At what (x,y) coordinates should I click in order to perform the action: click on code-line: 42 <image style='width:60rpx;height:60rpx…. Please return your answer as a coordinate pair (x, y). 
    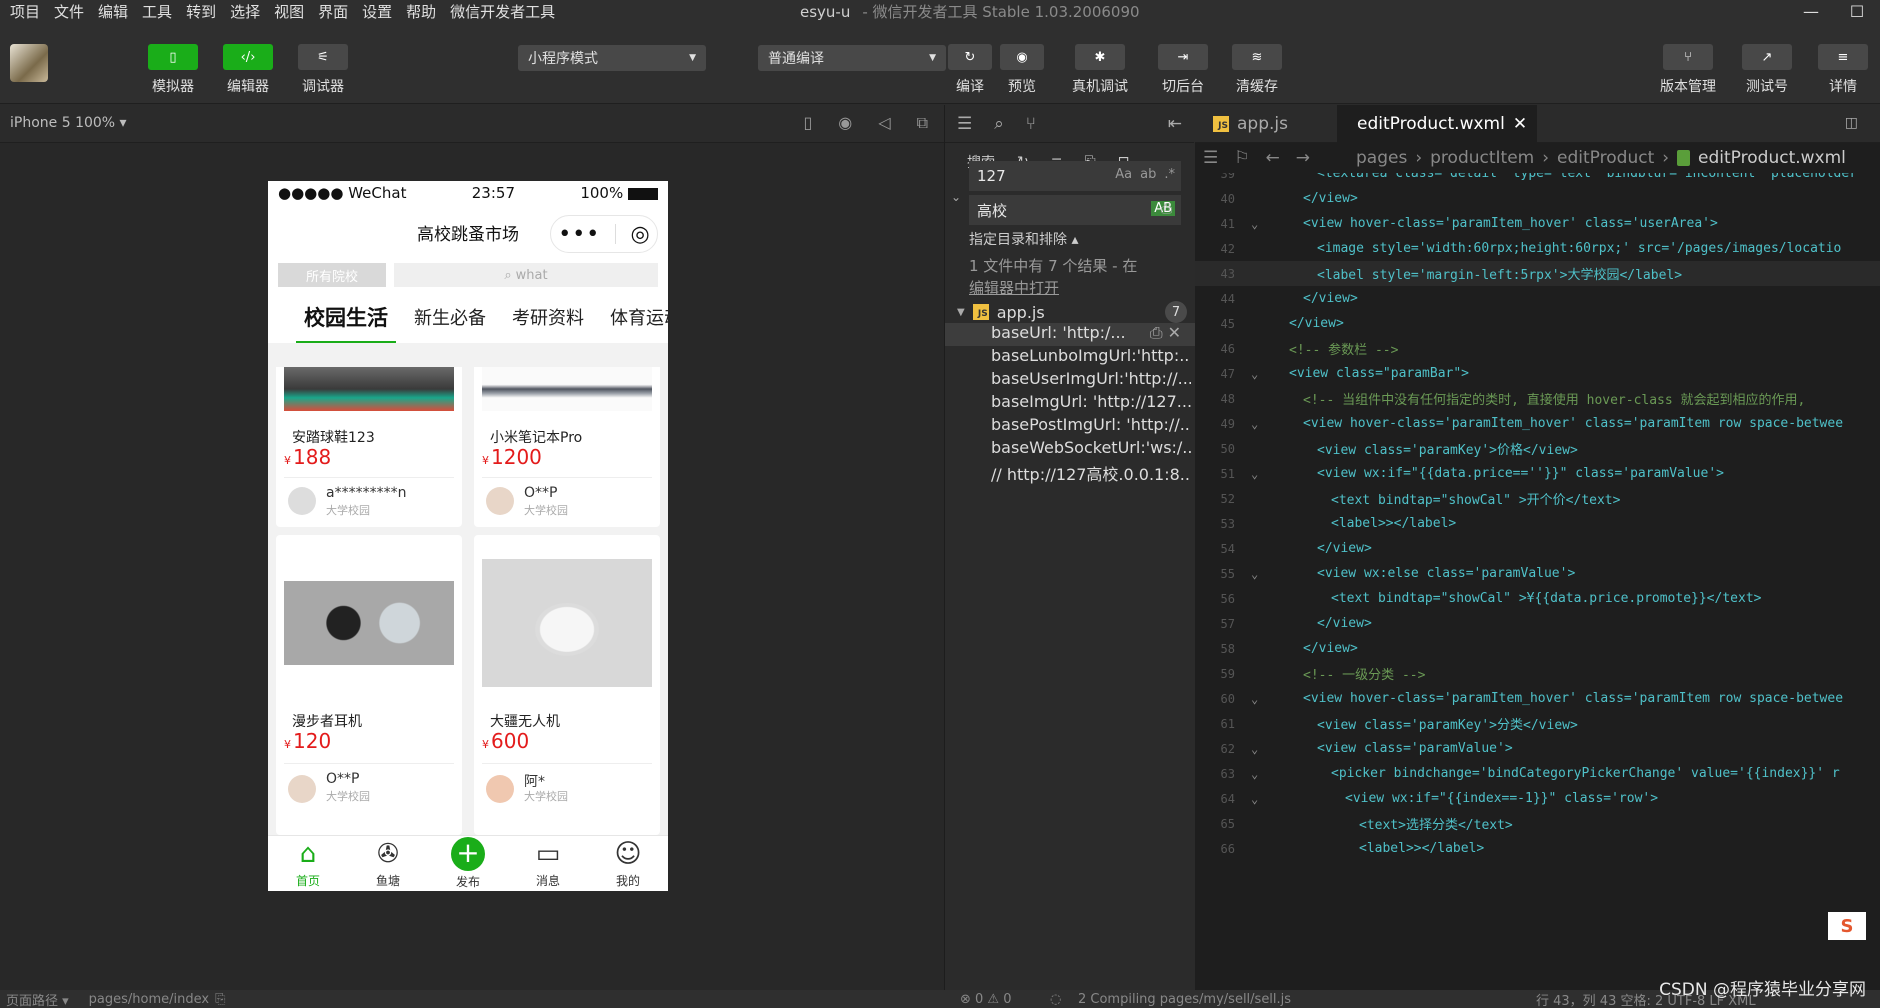
    Looking at the image, I should click on (1537, 248).